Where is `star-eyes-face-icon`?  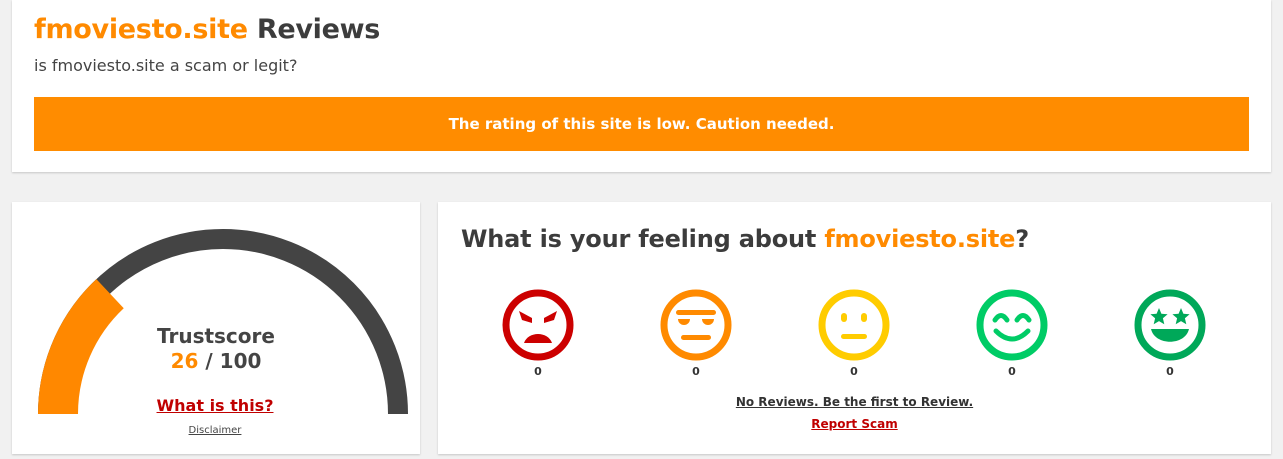 star-eyes-face-icon is located at coordinates (1170, 325).